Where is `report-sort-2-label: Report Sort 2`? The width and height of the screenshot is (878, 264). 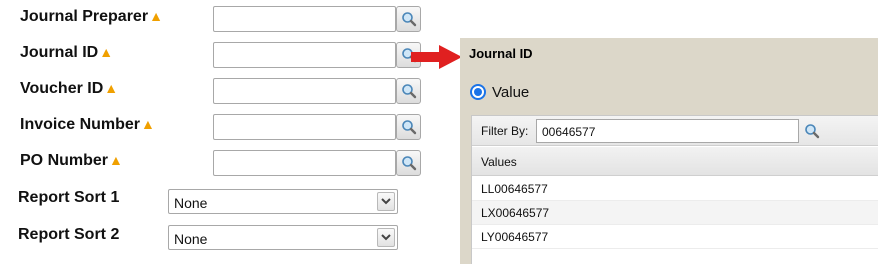 report-sort-2-label: Report Sort 2 is located at coordinates (69, 234).